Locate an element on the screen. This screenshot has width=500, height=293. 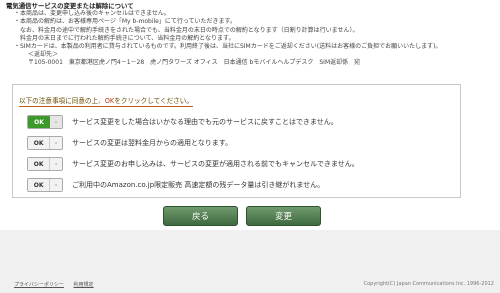
change-button: 変更 is located at coordinates (283, 216).